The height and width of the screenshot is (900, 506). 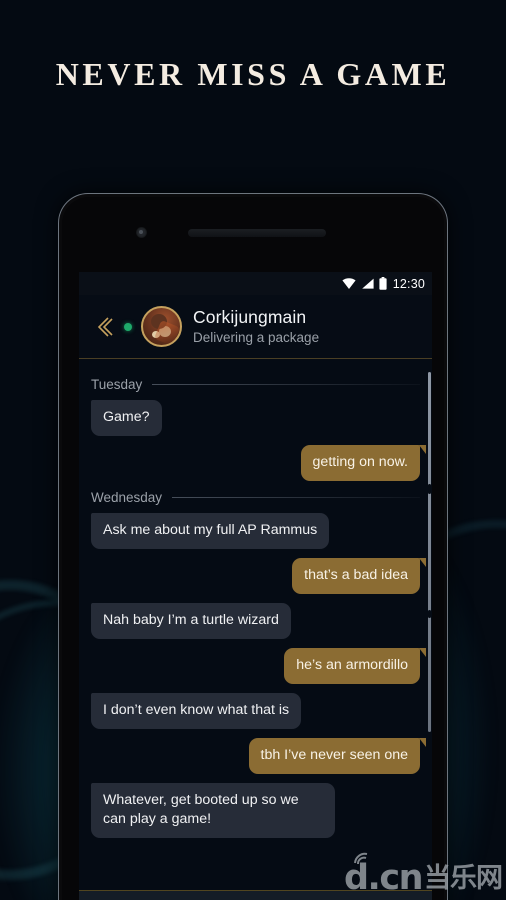 What do you see at coordinates (161, 326) in the screenshot?
I see `avatar` at bounding box center [161, 326].